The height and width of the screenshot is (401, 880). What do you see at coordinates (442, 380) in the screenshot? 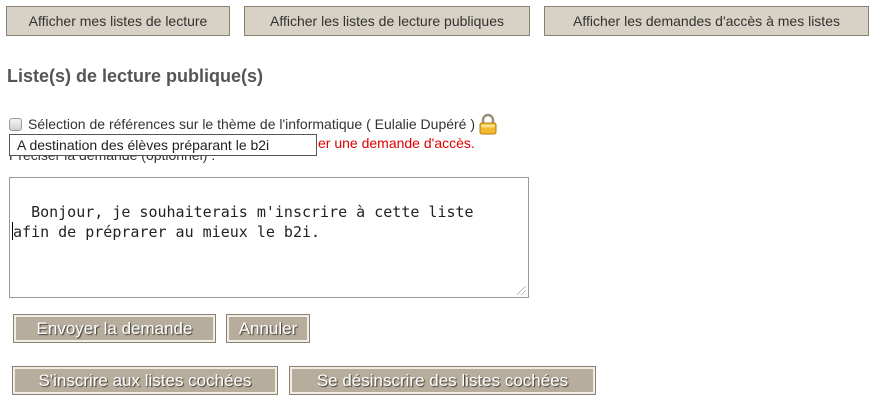
I see `unsubscribe-checked-button: Se désinscrire des listes cochées` at bounding box center [442, 380].